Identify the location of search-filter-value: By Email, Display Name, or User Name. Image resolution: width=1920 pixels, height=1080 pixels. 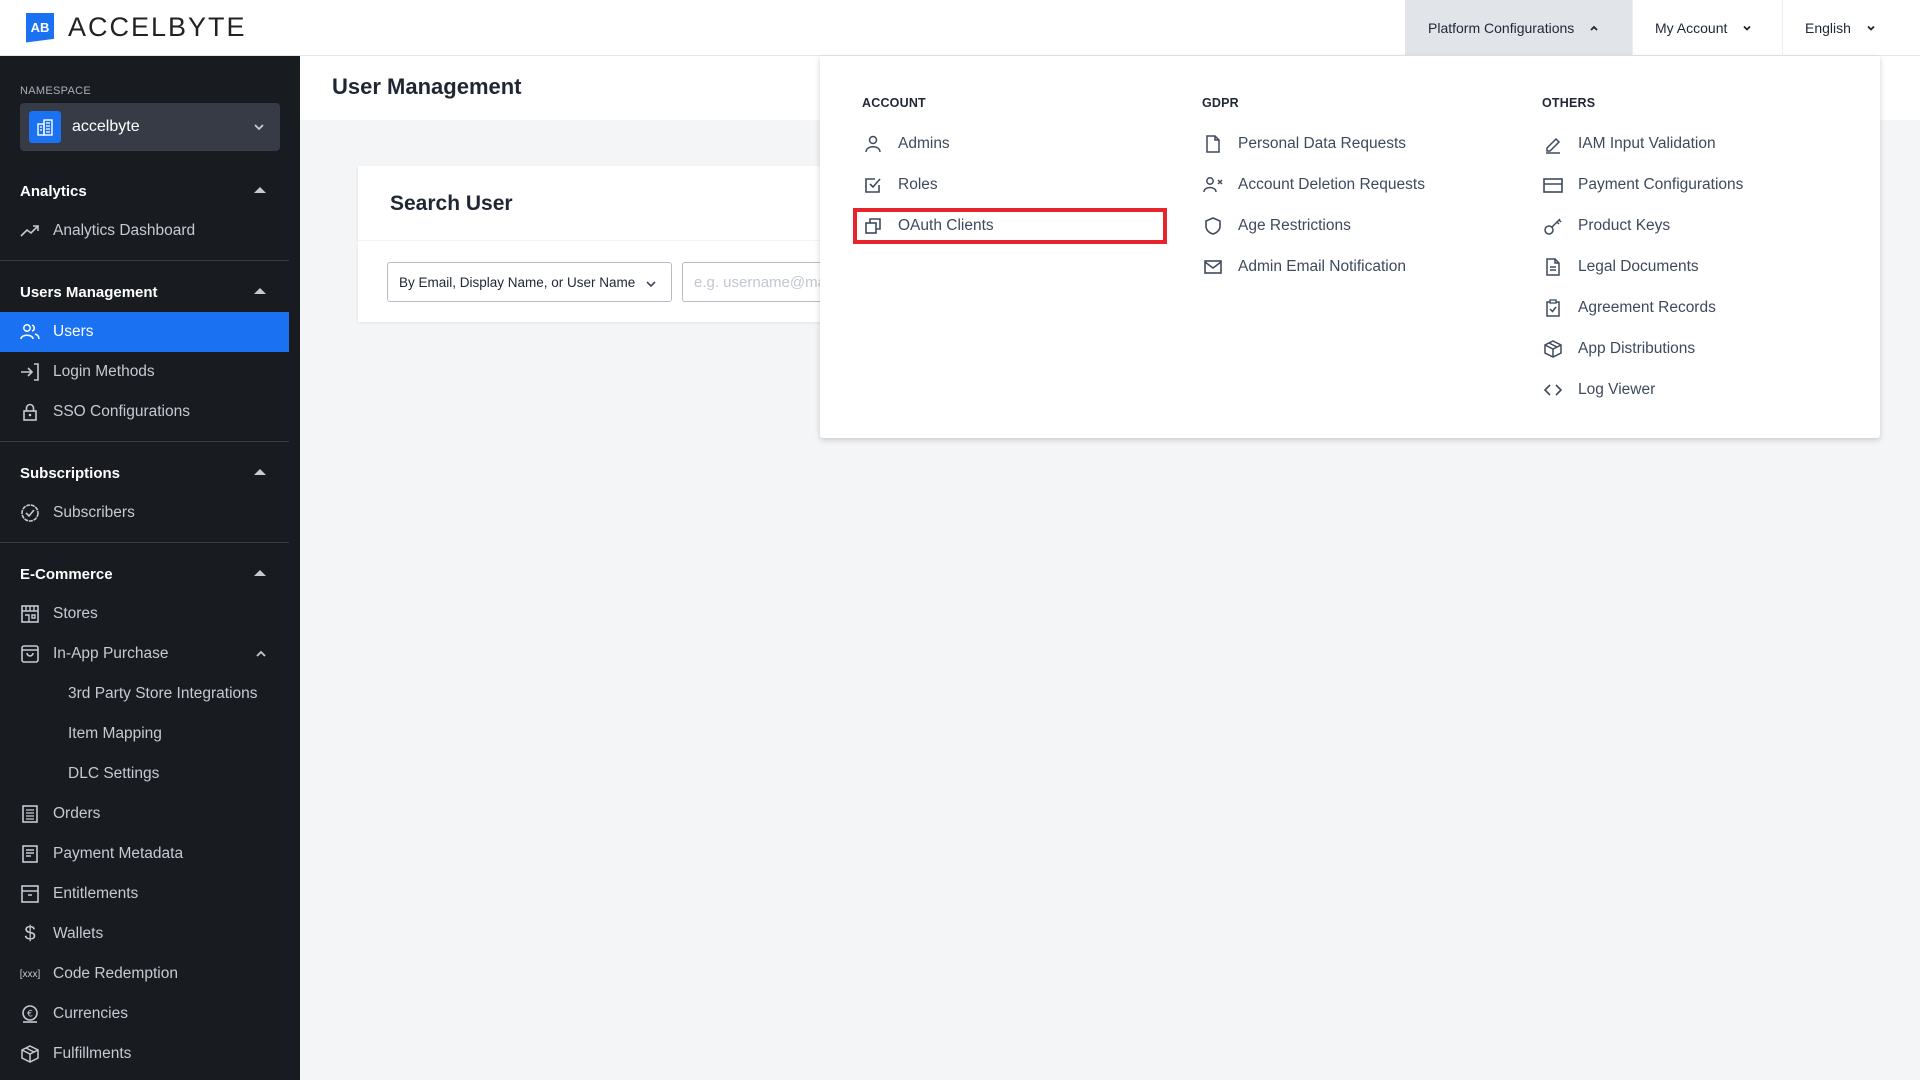
(517, 282).